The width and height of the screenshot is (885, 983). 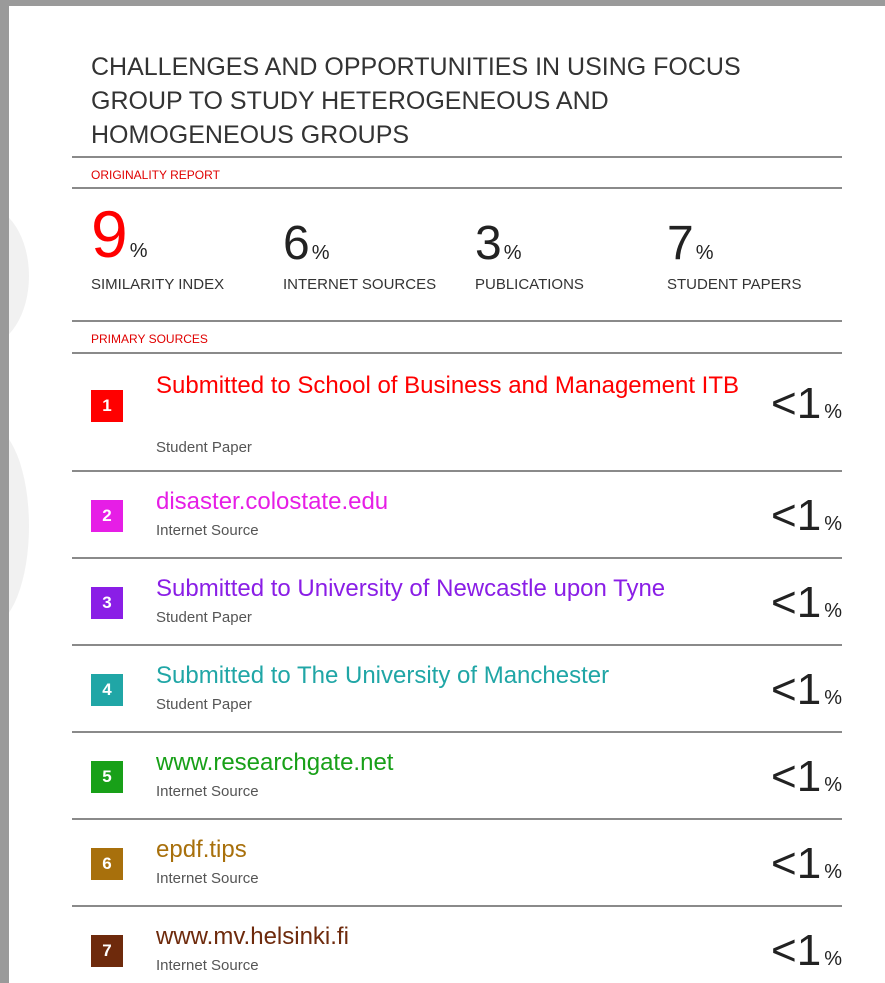 I want to click on internet-label: INTERNET SOURCES, so click(x=360, y=284).